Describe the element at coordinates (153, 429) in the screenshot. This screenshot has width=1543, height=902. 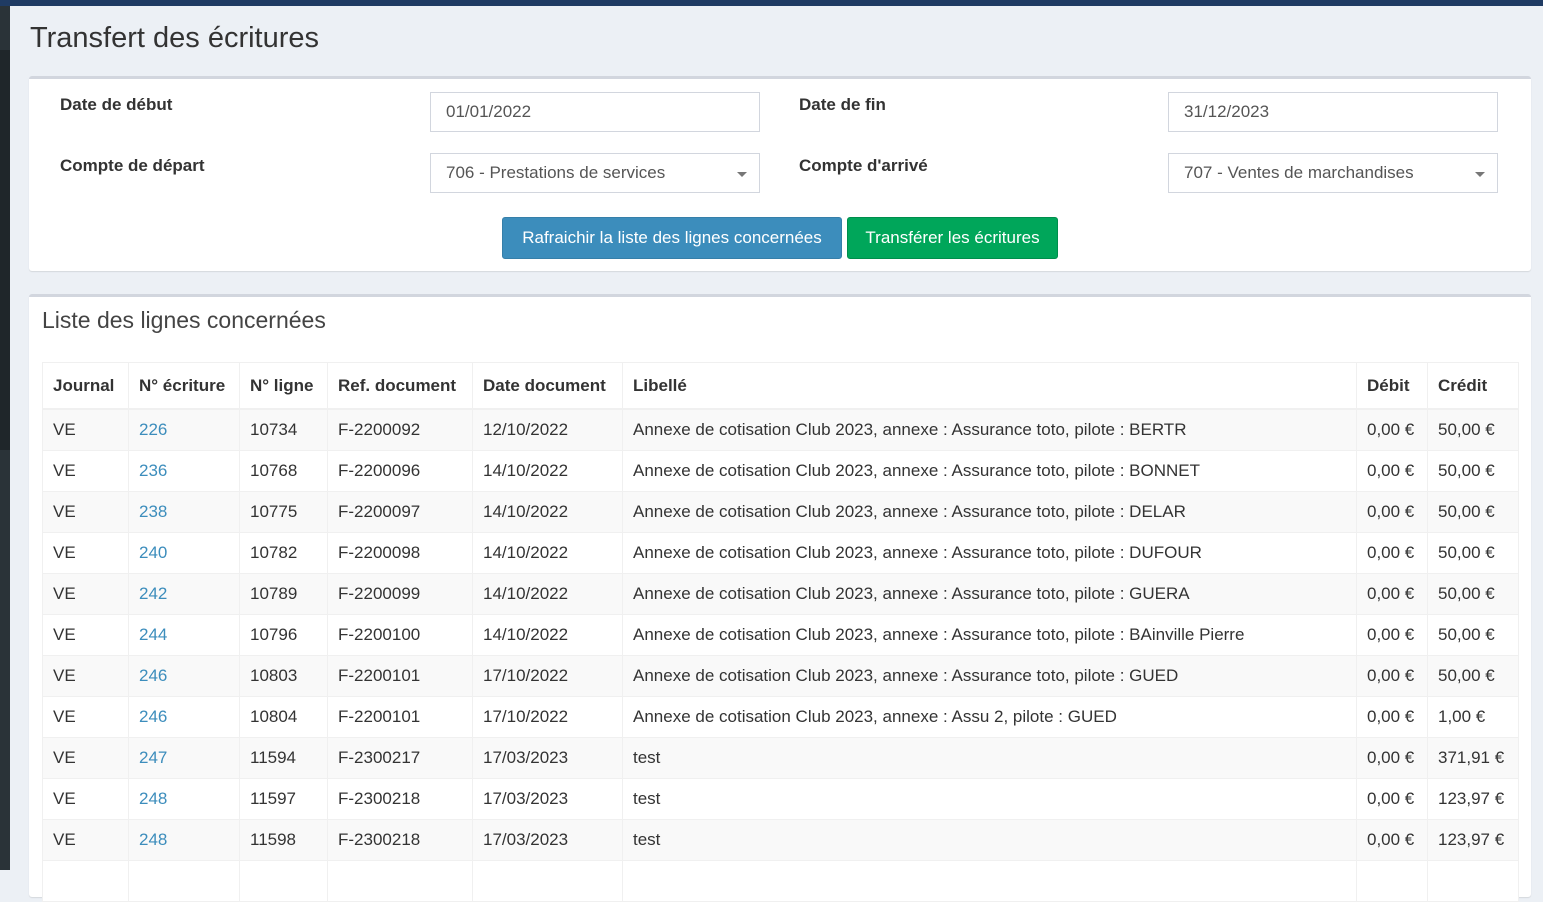
I see `ecriture-link: 226` at that location.